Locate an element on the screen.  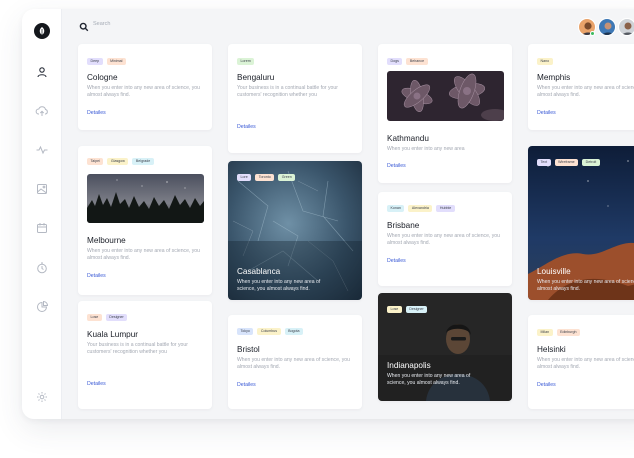
image-icon is located at coordinates (42, 189).